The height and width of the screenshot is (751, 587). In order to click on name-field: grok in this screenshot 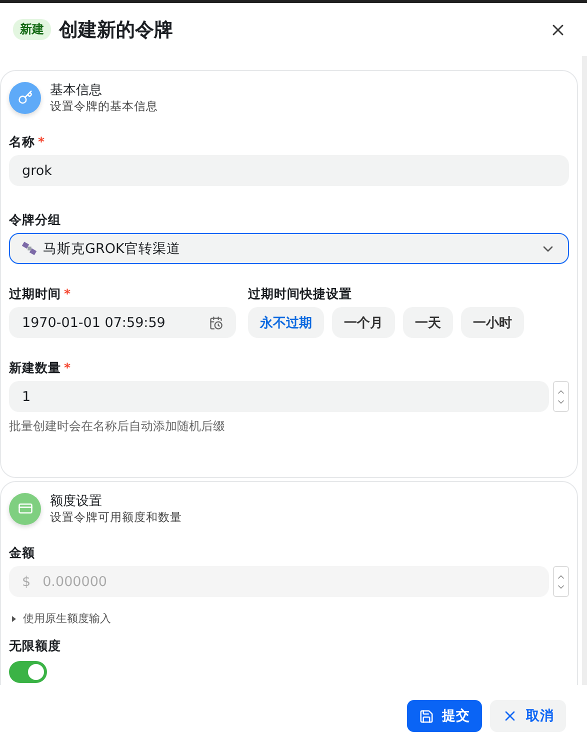, I will do `click(289, 170)`.